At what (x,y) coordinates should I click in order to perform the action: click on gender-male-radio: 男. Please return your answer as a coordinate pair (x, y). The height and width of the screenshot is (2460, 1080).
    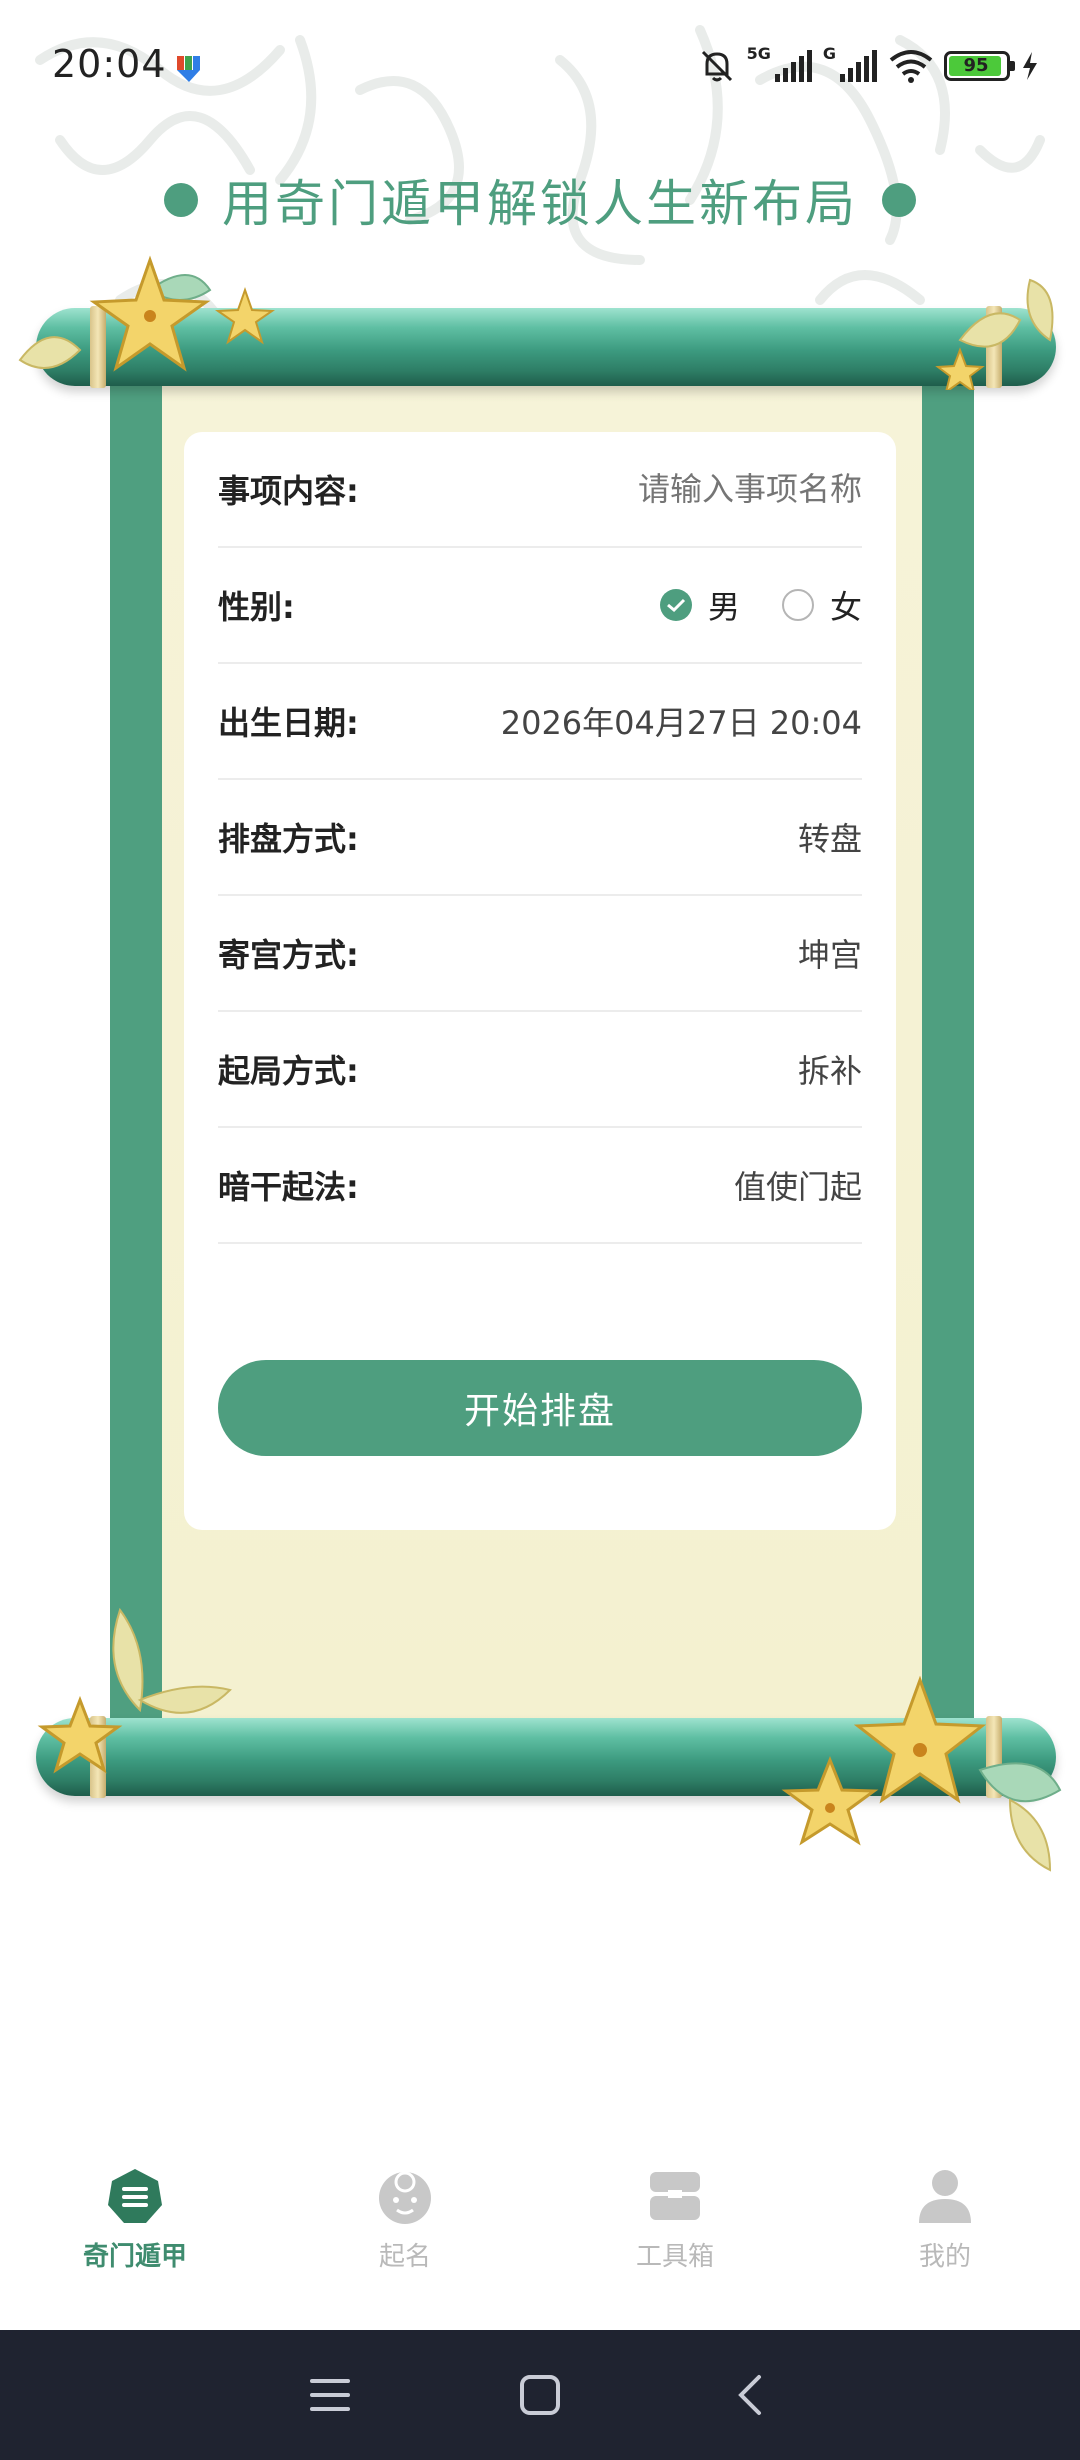
    Looking at the image, I should click on (699, 605).